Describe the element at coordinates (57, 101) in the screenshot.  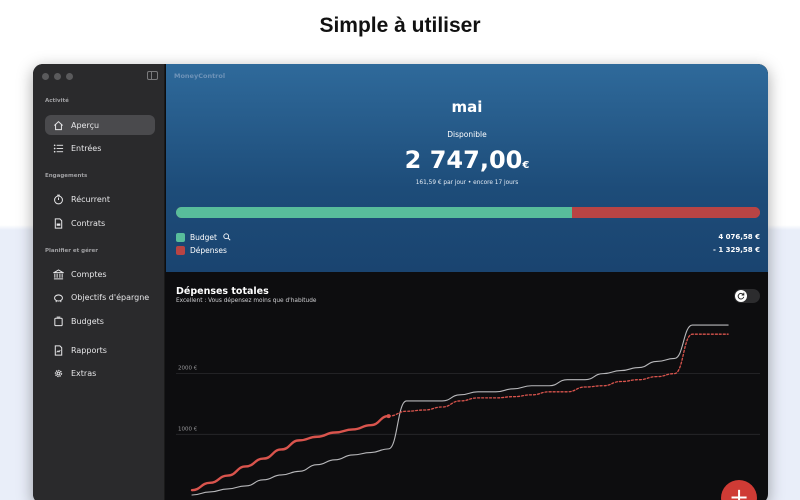
I see `section-title-activite: Activité` at that location.